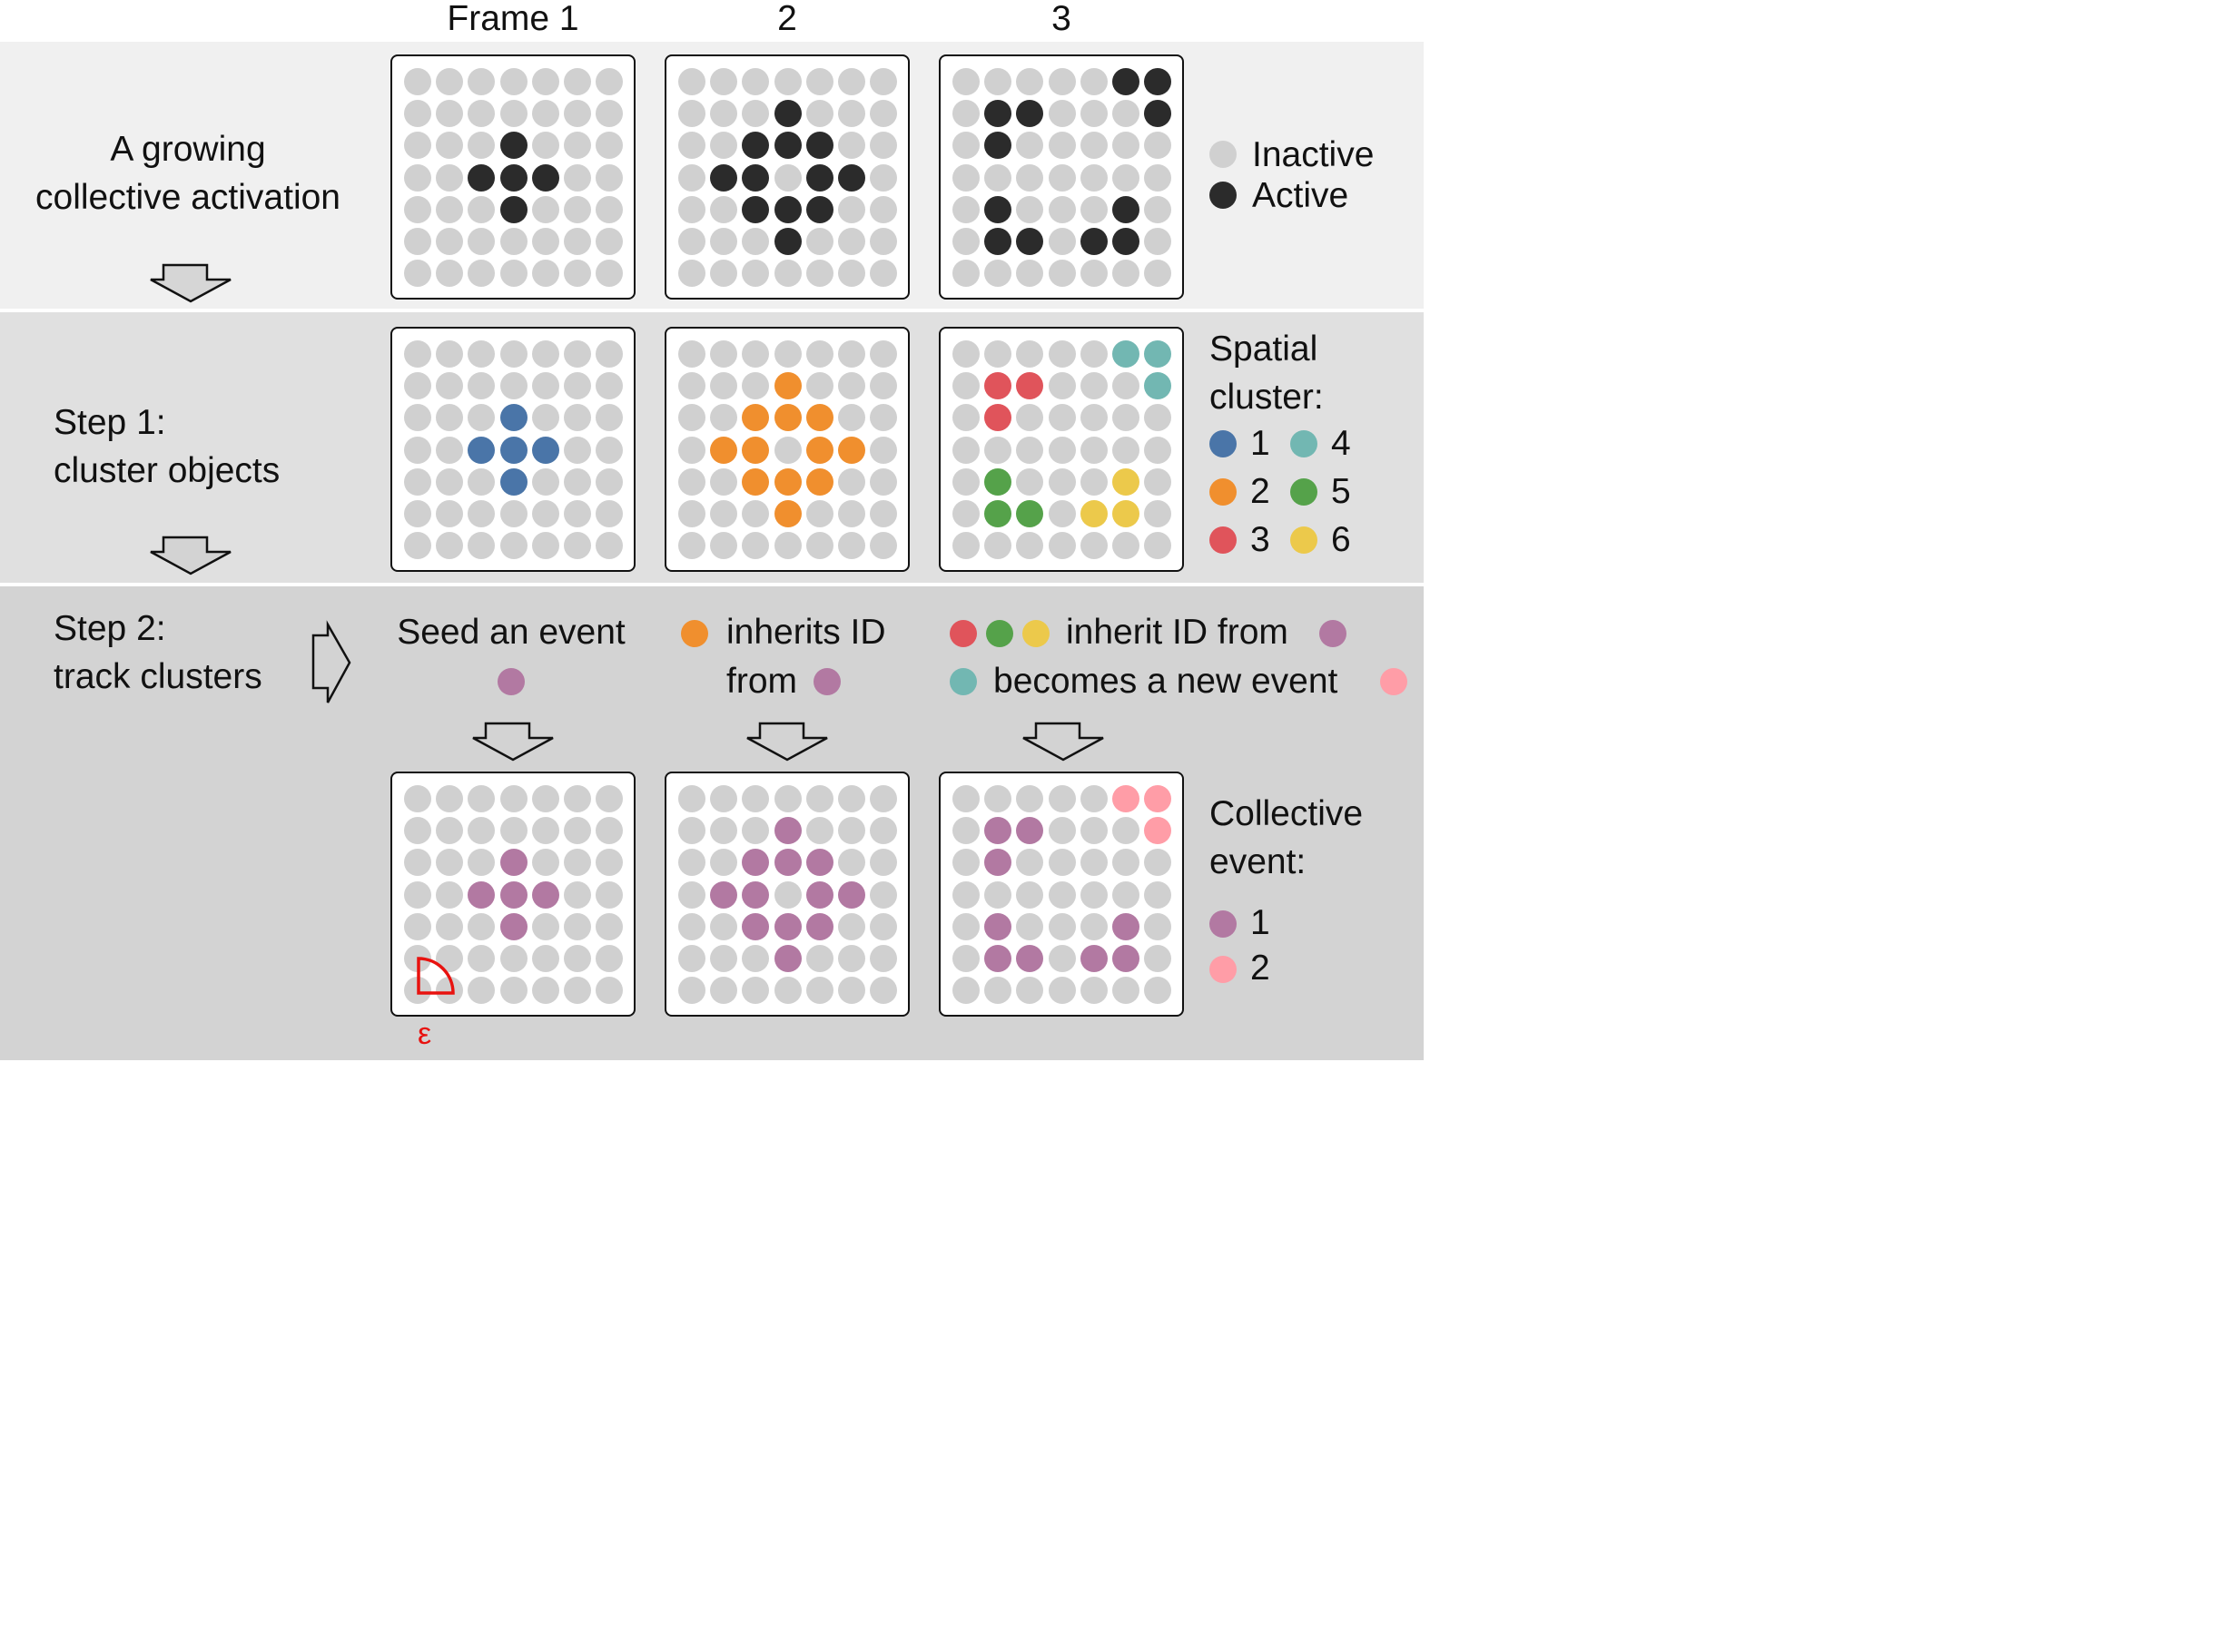  Describe the element at coordinates (1263, 349) in the screenshot. I see `cluster-legend-title-line1: Spatial` at that location.